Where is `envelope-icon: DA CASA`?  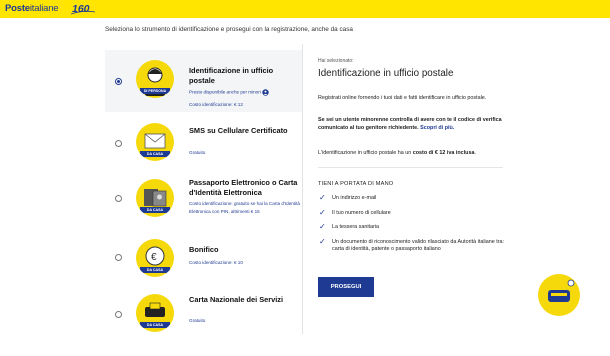
envelope-icon: DA CASA is located at coordinates (155, 142).